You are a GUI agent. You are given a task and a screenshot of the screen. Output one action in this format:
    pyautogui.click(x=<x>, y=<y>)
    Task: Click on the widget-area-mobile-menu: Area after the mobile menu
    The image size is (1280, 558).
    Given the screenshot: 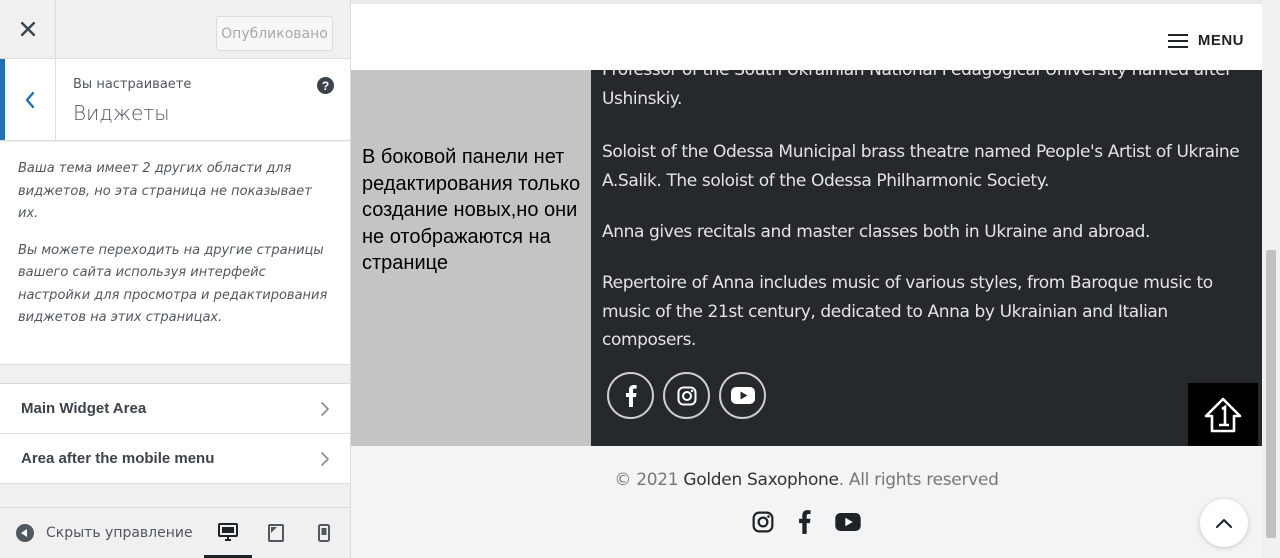 What is the action you would take?
    pyautogui.click(x=175, y=458)
    